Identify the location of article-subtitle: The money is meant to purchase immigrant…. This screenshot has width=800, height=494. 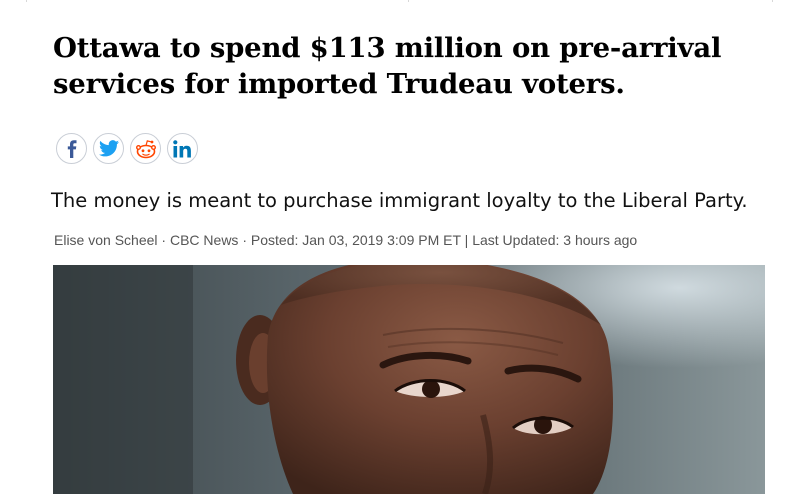
(399, 200).